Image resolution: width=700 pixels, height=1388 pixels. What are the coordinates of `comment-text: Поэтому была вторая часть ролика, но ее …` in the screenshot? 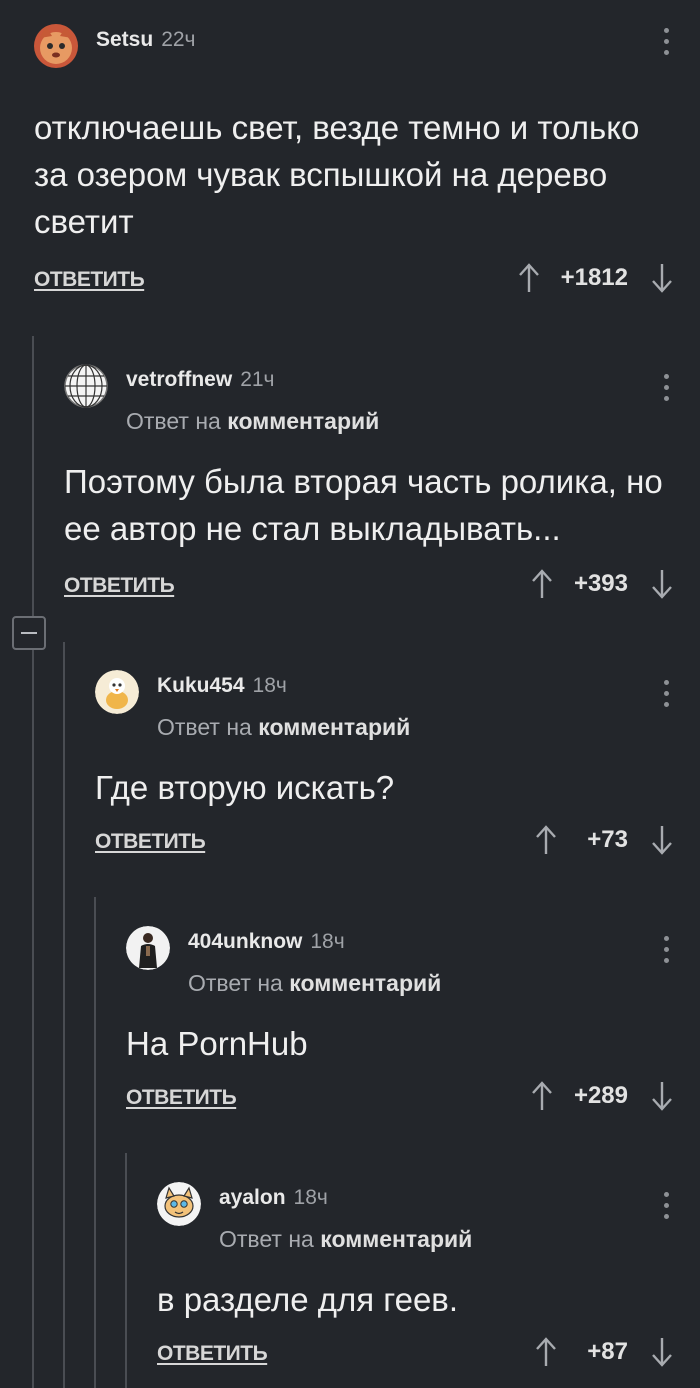 It's located at (363, 505).